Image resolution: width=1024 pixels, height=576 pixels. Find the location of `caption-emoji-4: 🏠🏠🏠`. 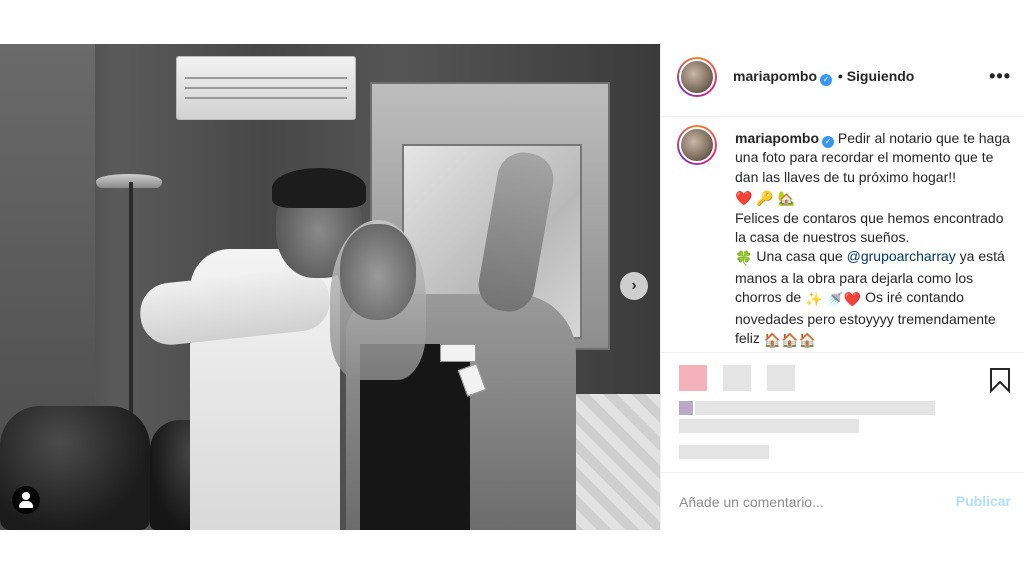

caption-emoji-4: 🏠🏠🏠 is located at coordinates (790, 340).